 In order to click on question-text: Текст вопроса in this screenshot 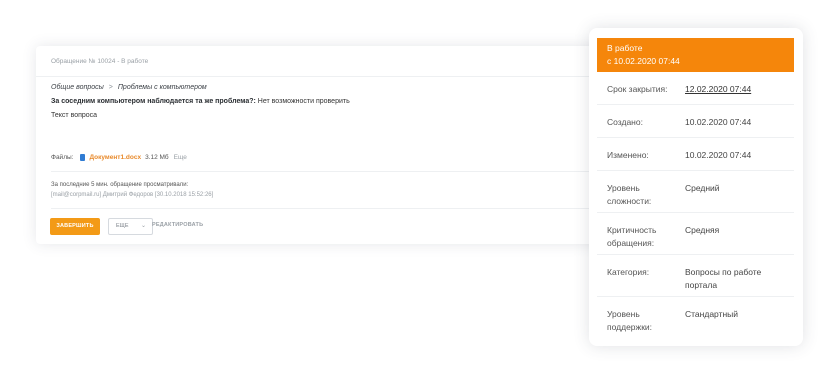, I will do `click(74, 115)`.